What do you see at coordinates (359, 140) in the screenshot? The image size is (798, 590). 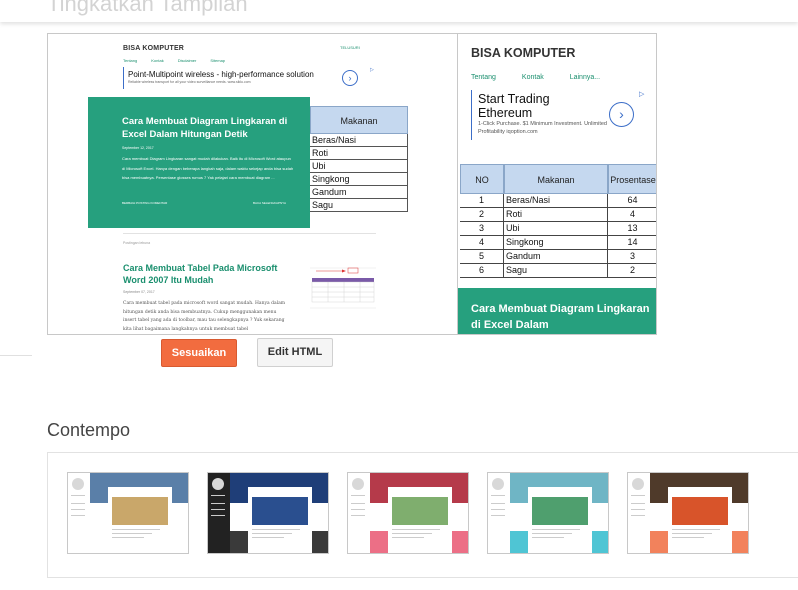 I see `table-row: Beras/Nasi` at bounding box center [359, 140].